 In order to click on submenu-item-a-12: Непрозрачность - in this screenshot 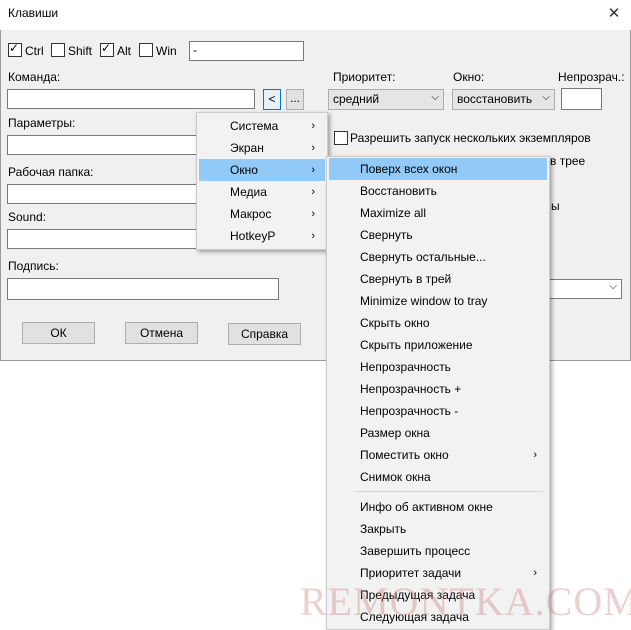, I will do `click(438, 411)`.